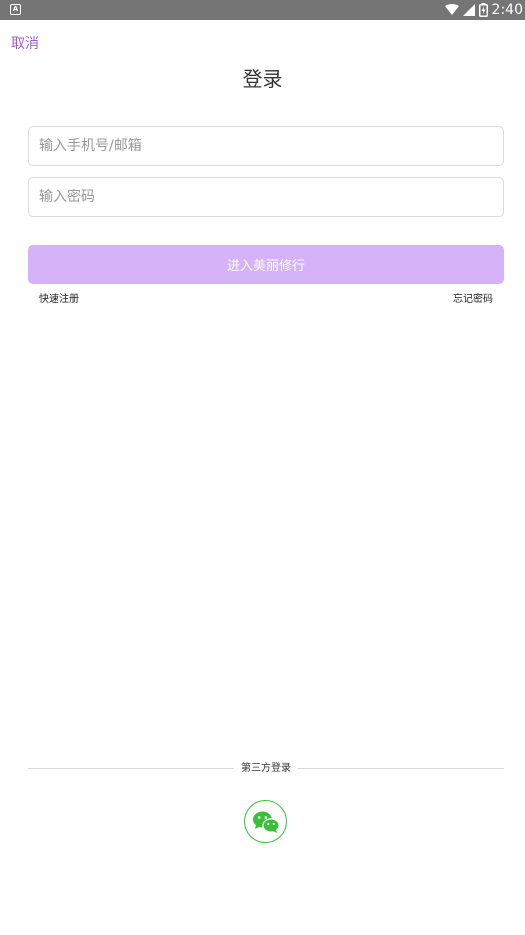 This screenshot has height=935, width=525. I want to click on status-icons: 2:40, so click(483, 10).